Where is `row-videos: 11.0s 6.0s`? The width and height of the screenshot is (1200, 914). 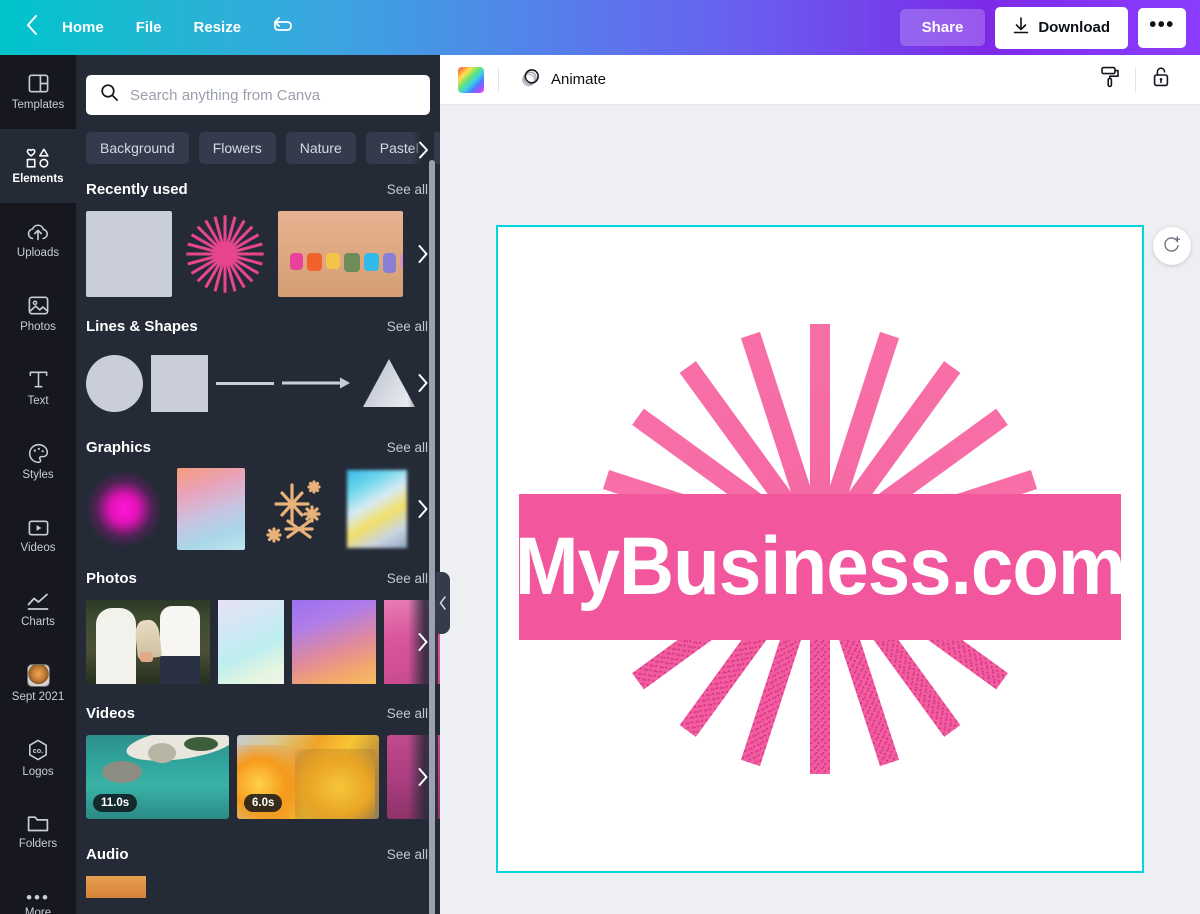 row-videos: 11.0s 6.0s is located at coordinates (258, 777).